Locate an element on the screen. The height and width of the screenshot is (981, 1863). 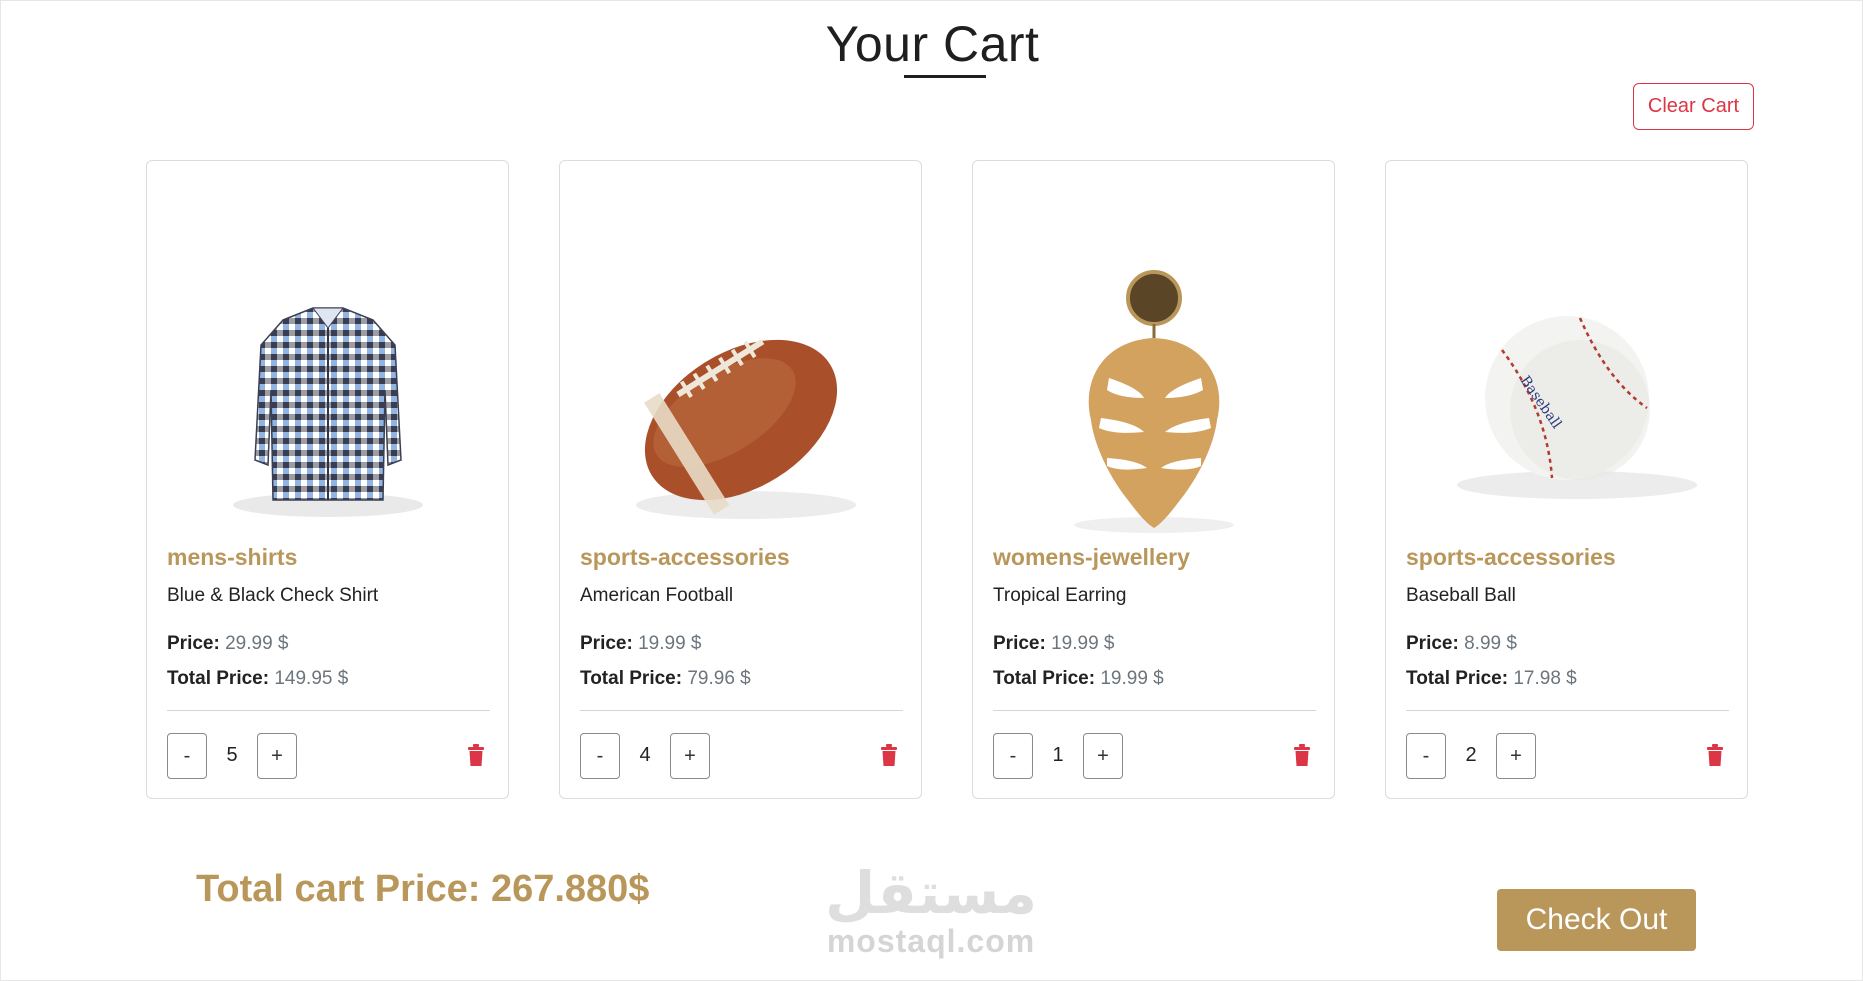
item-total-price: Total Price: 79.96 $ is located at coordinates (665, 679).